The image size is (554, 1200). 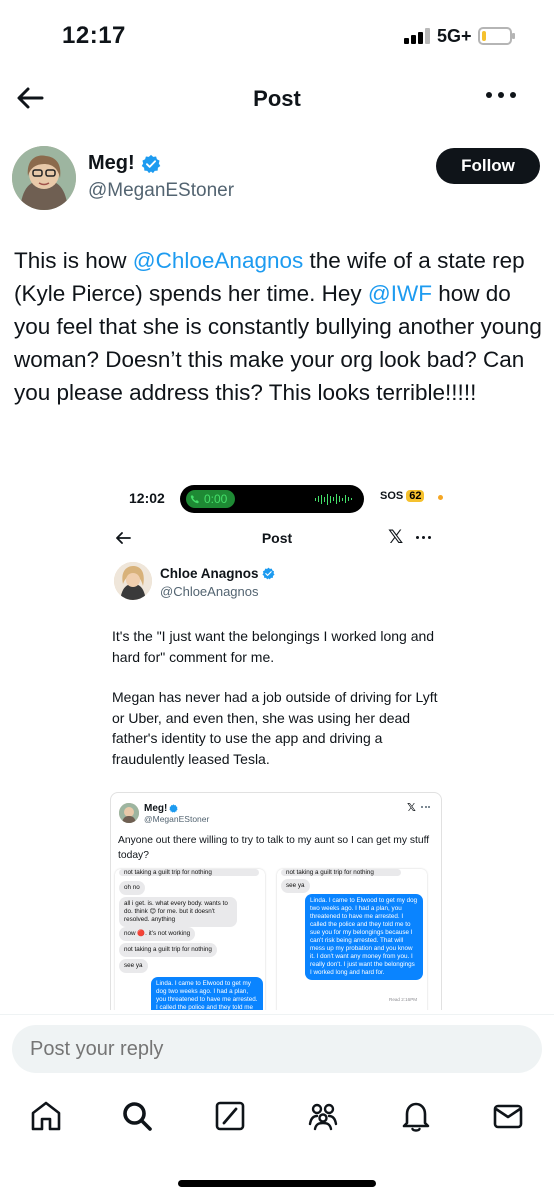 I want to click on message-bubble: now 🔴. it's not working, so click(x=157, y=934).